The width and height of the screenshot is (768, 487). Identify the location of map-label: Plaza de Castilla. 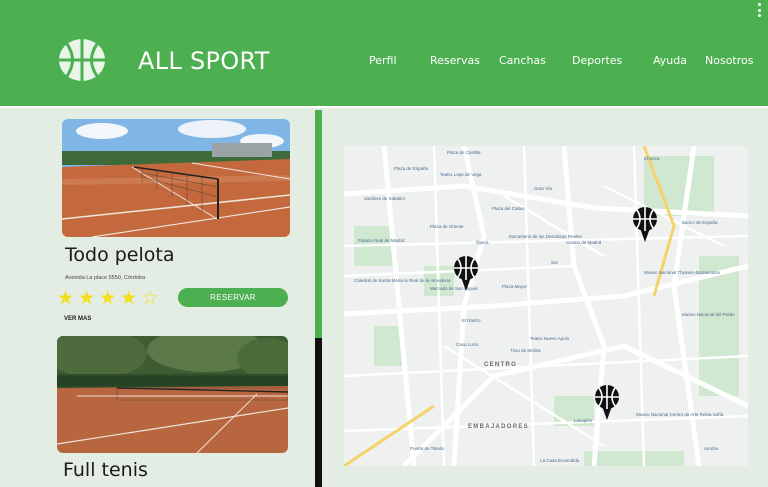
(464, 152).